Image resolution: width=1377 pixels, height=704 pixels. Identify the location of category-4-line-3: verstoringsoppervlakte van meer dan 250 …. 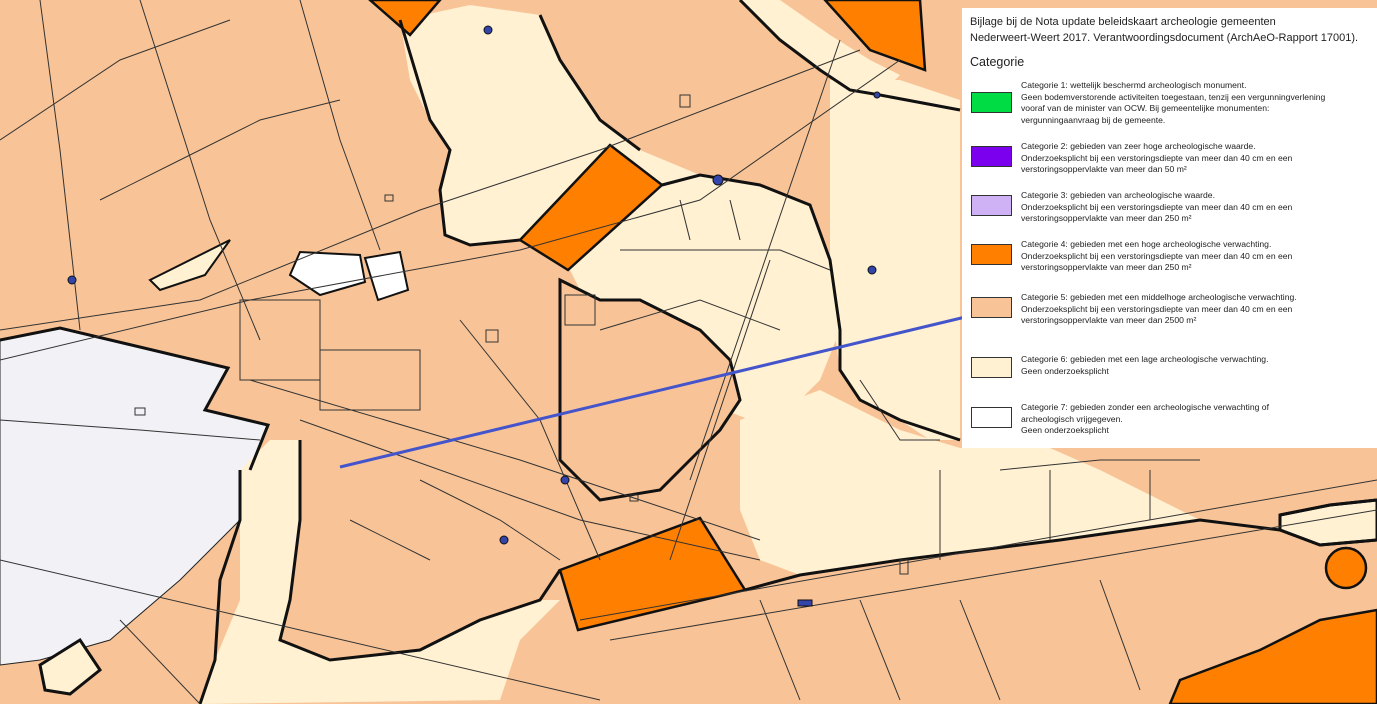
(1106, 267).